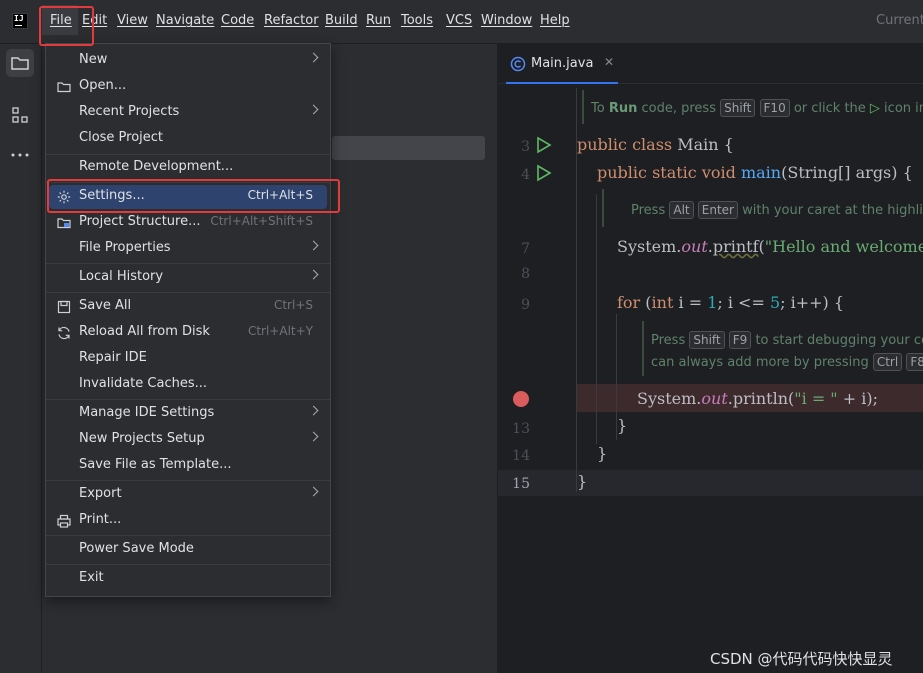 The height and width of the screenshot is (673, 923). I want to click on code-line: public static void main(String[] args) {, so click(755, 172).